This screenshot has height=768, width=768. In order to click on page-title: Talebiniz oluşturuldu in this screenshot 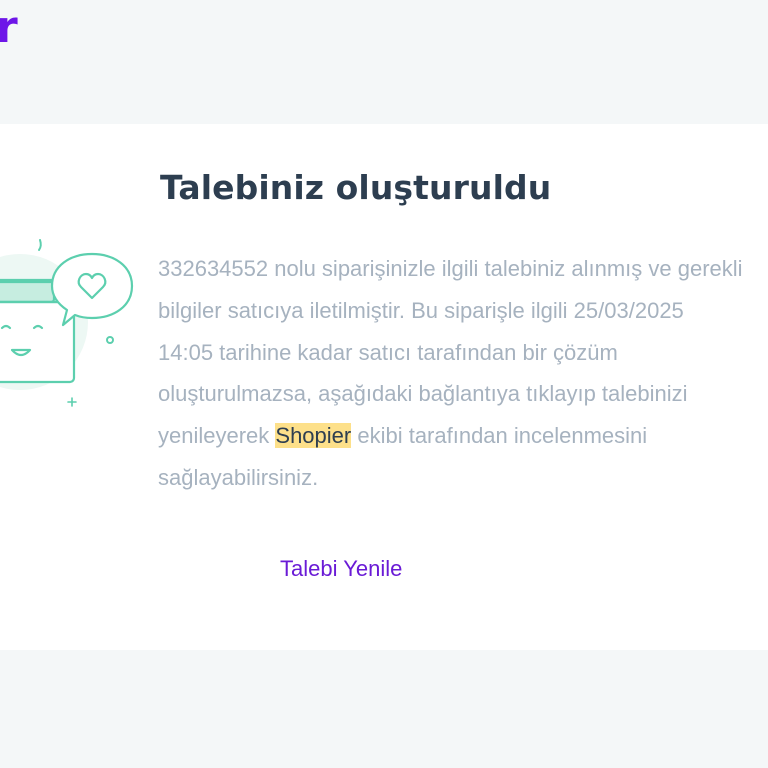, I will do `click(356, 187)`.